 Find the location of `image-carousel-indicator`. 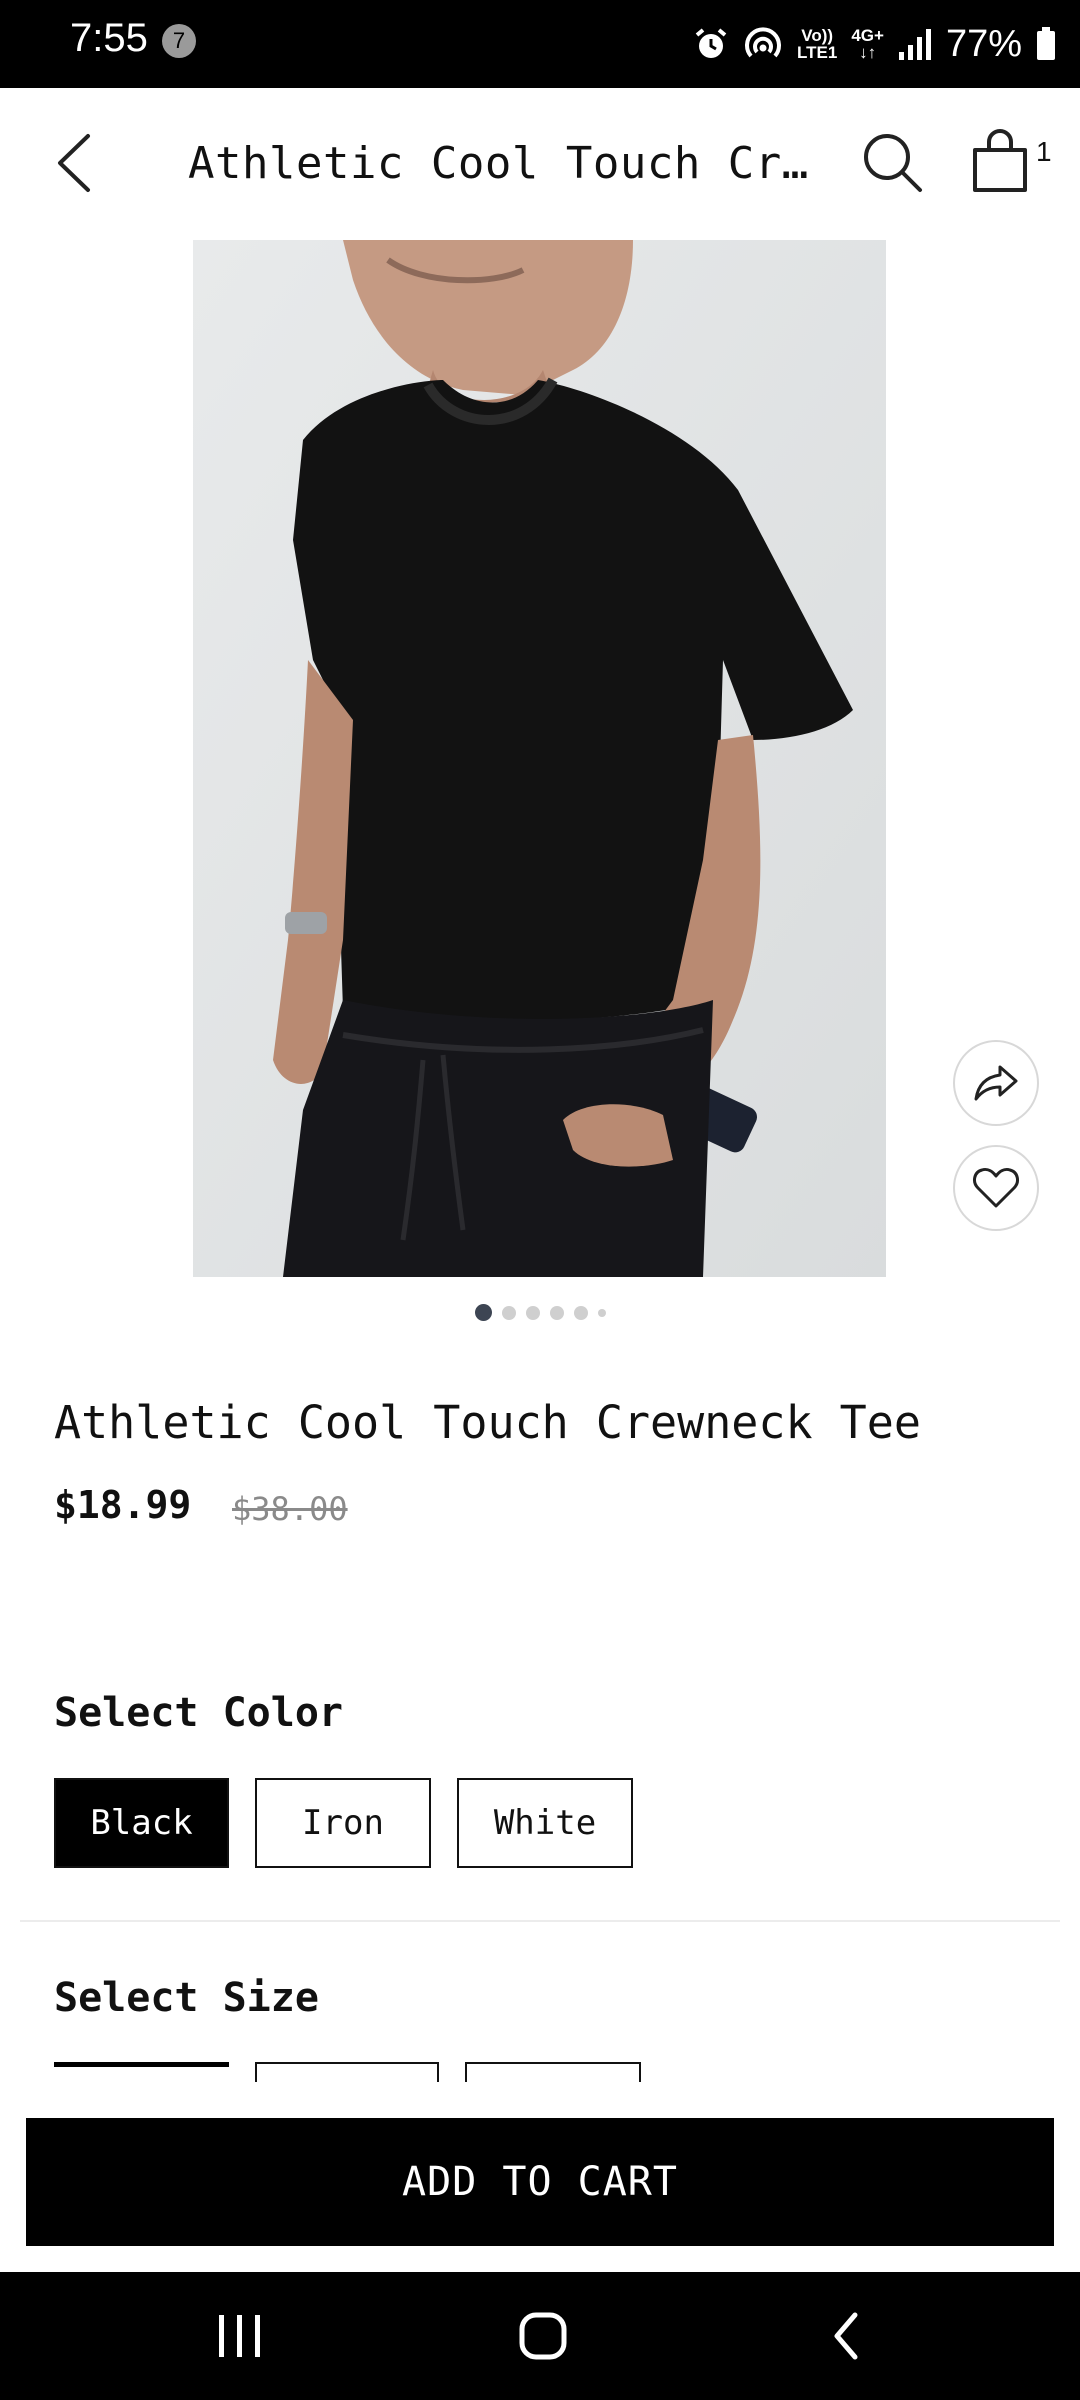

image-carousel-indicator is located at coordinates (540, 1312).